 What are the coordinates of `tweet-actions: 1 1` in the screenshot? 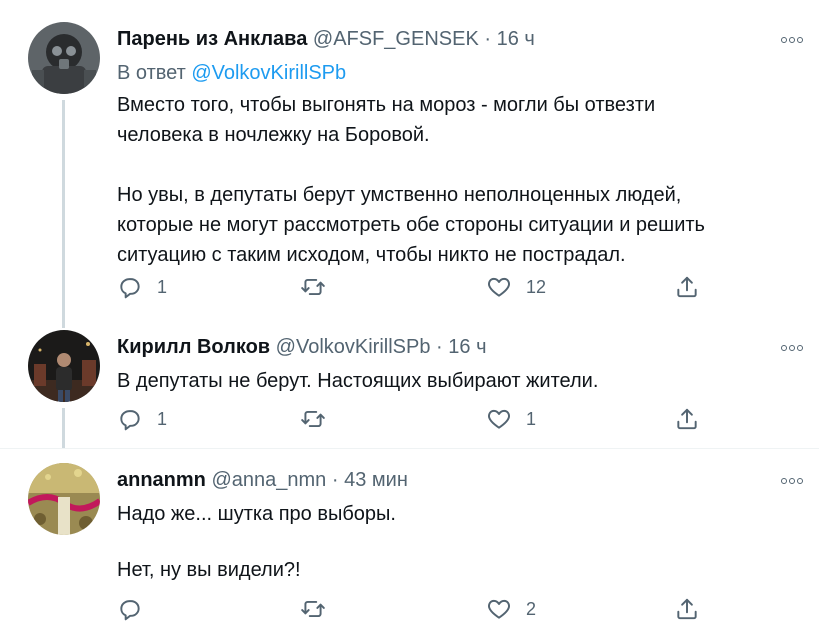 It's located at (417, 419).